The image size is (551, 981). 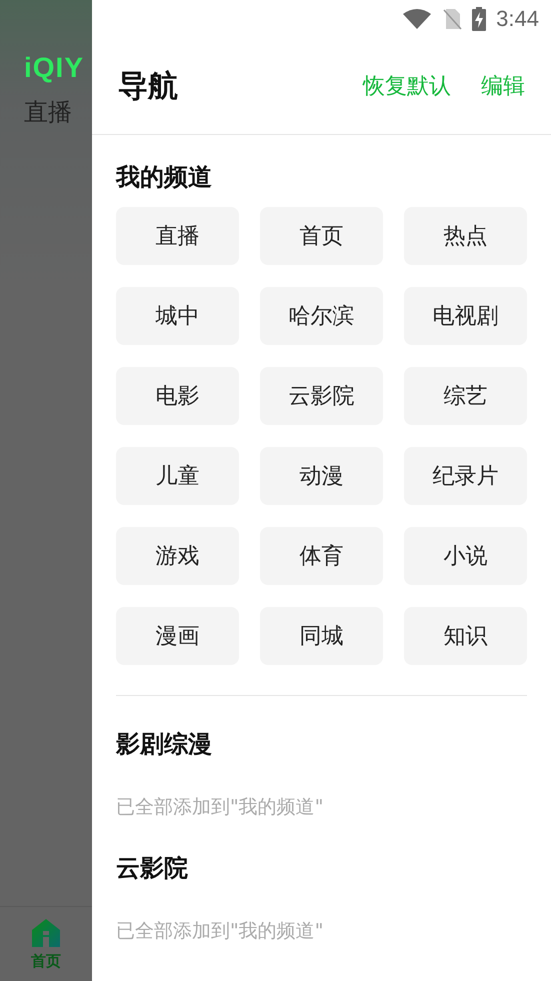 I want to click on section-heading: 影剧综漫, so click(x=164, y=744).